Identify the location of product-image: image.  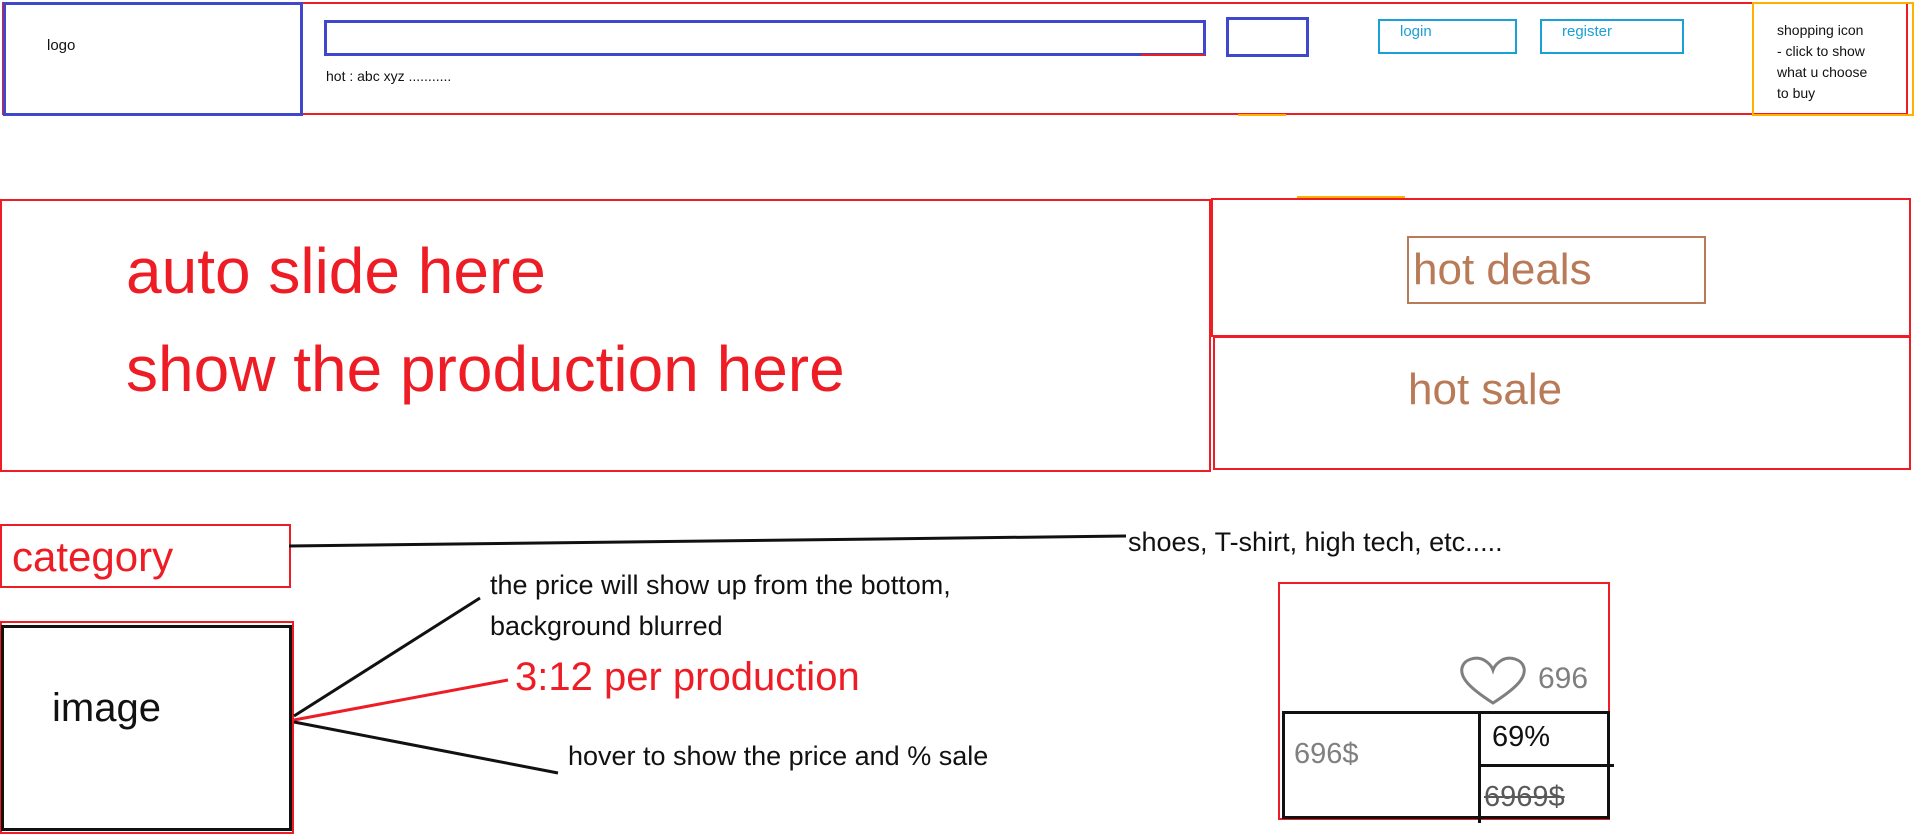
(146, 728).